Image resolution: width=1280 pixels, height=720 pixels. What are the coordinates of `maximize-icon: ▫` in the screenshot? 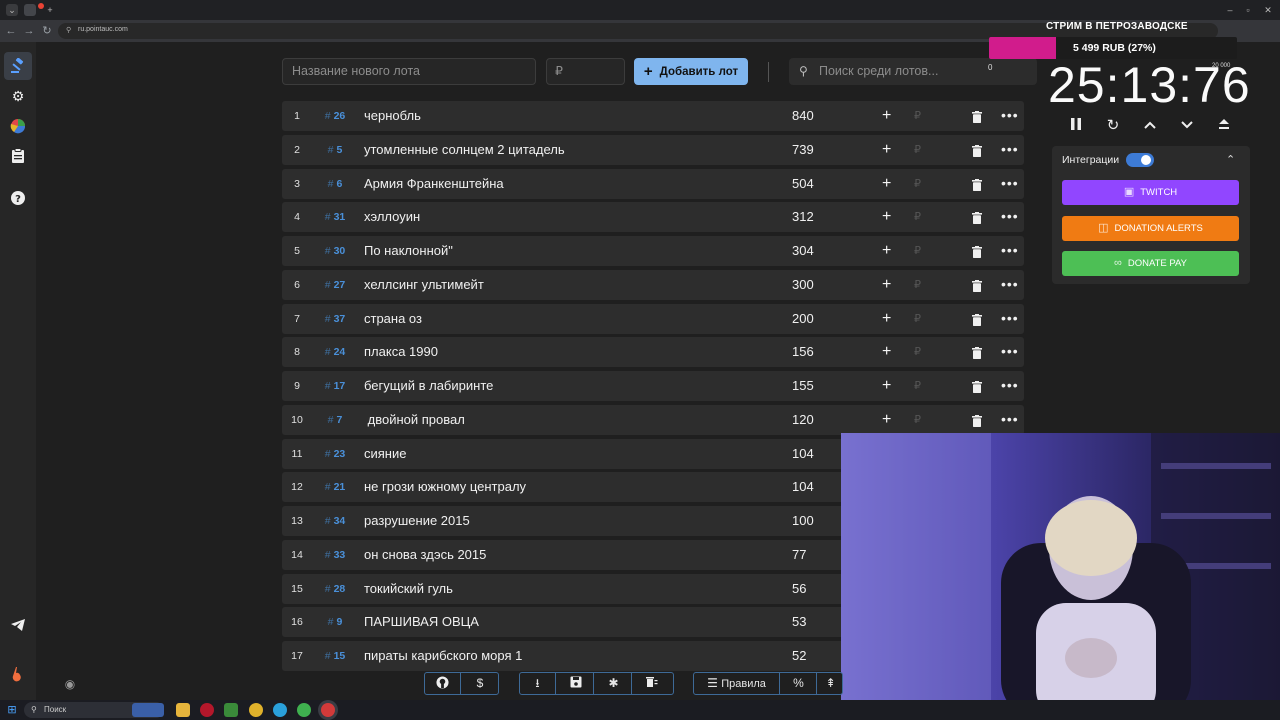 It's located at (1248, 10).